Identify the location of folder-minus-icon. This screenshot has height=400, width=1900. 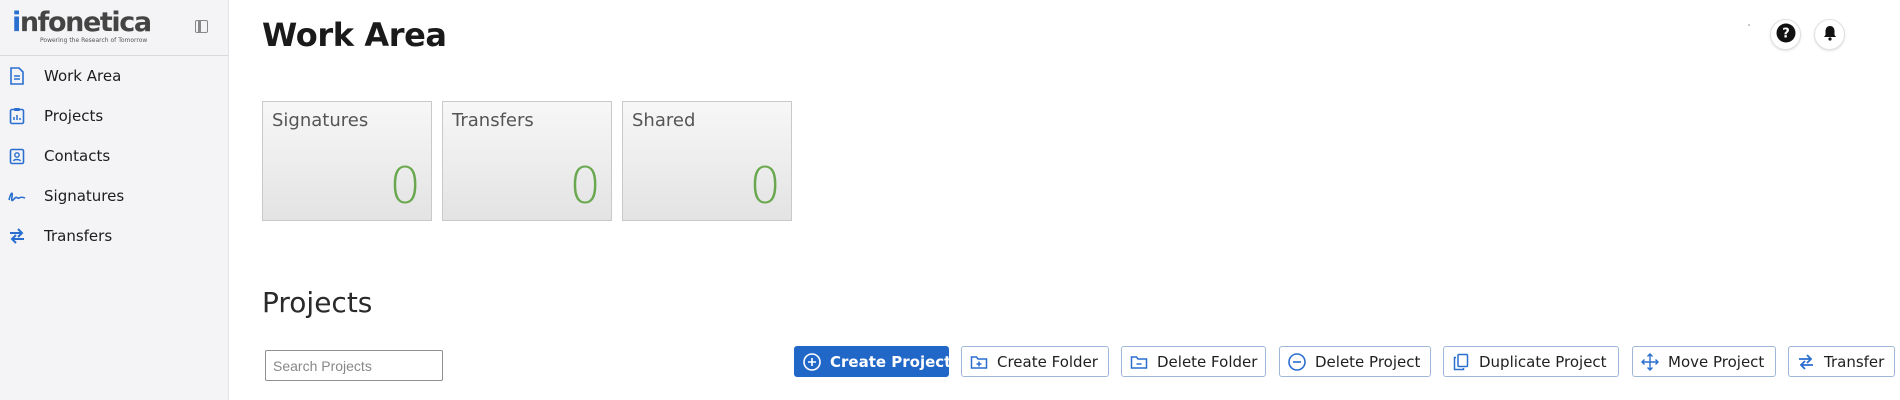
(1139, 362).